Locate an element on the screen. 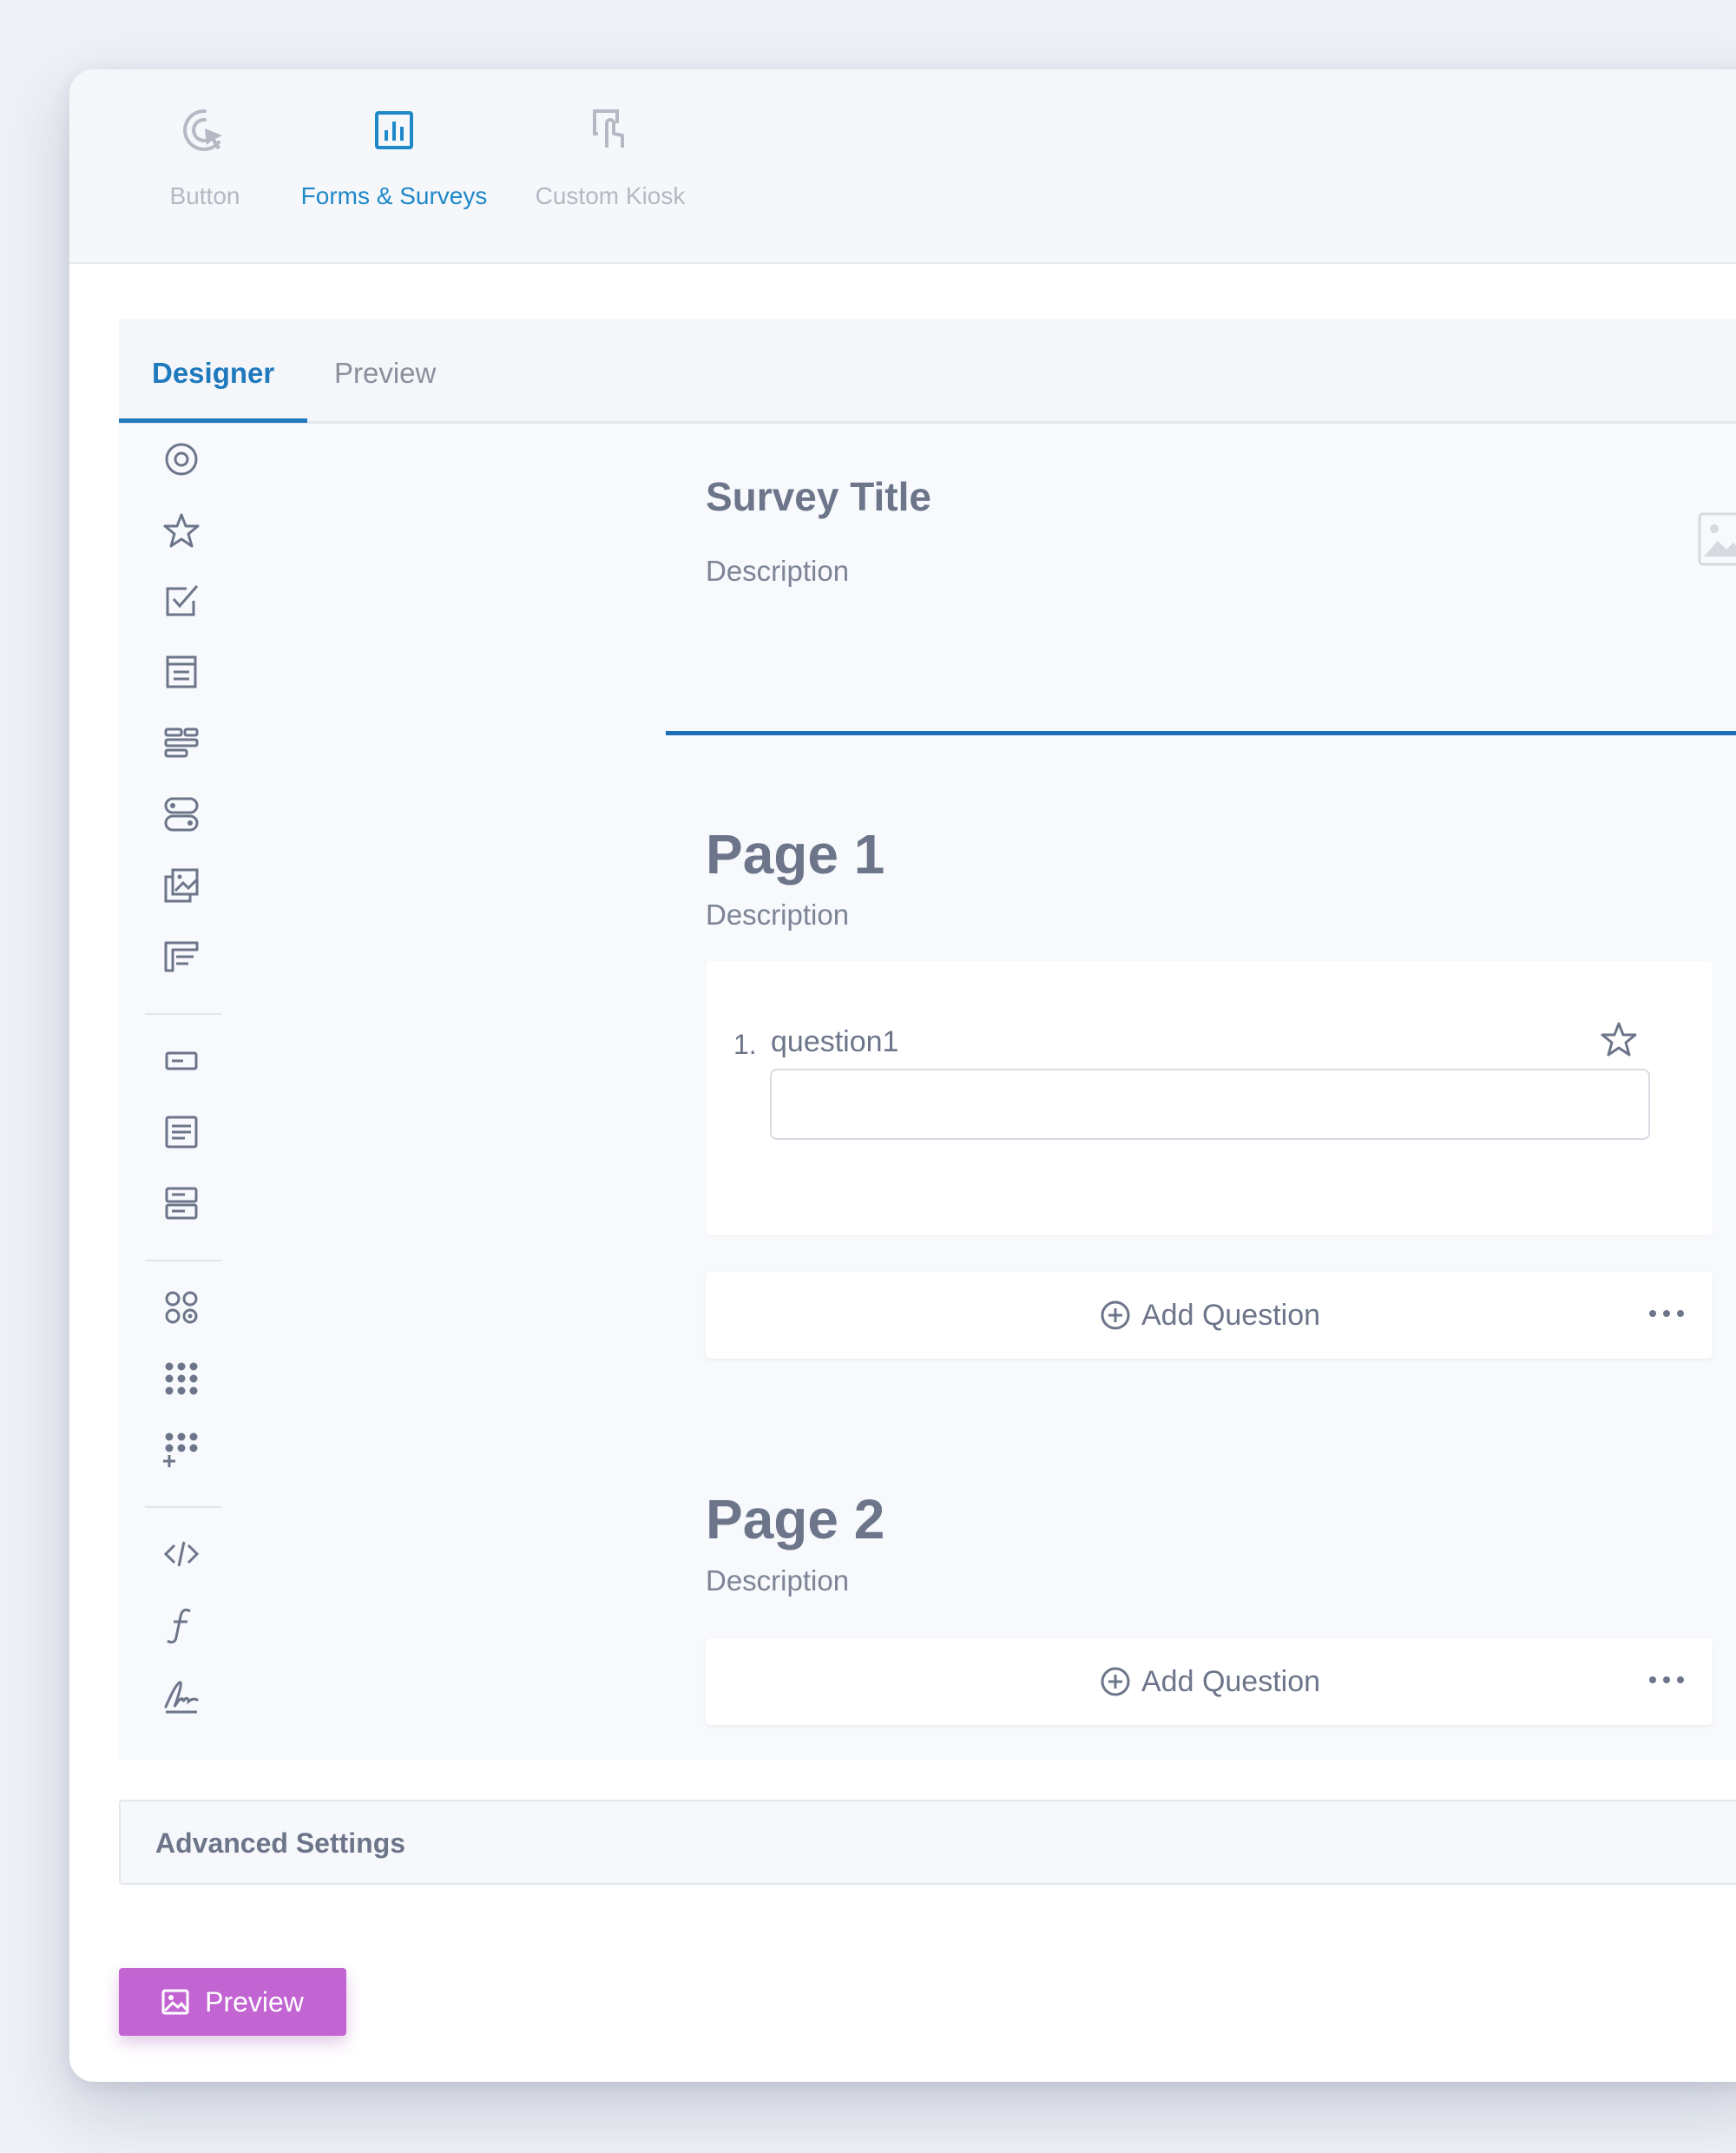  checkbox-icon is located at coordinates (182, 600).